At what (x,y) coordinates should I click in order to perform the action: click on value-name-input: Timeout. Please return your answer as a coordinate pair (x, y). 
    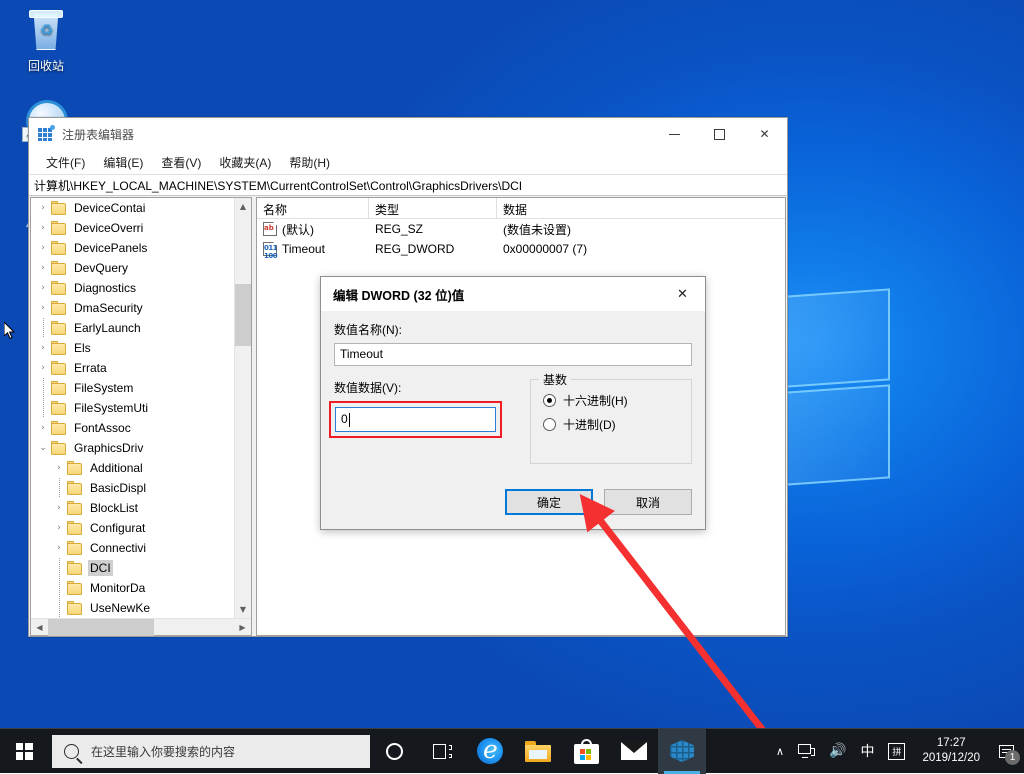
    Looking at the image, I should click on (513, 354).